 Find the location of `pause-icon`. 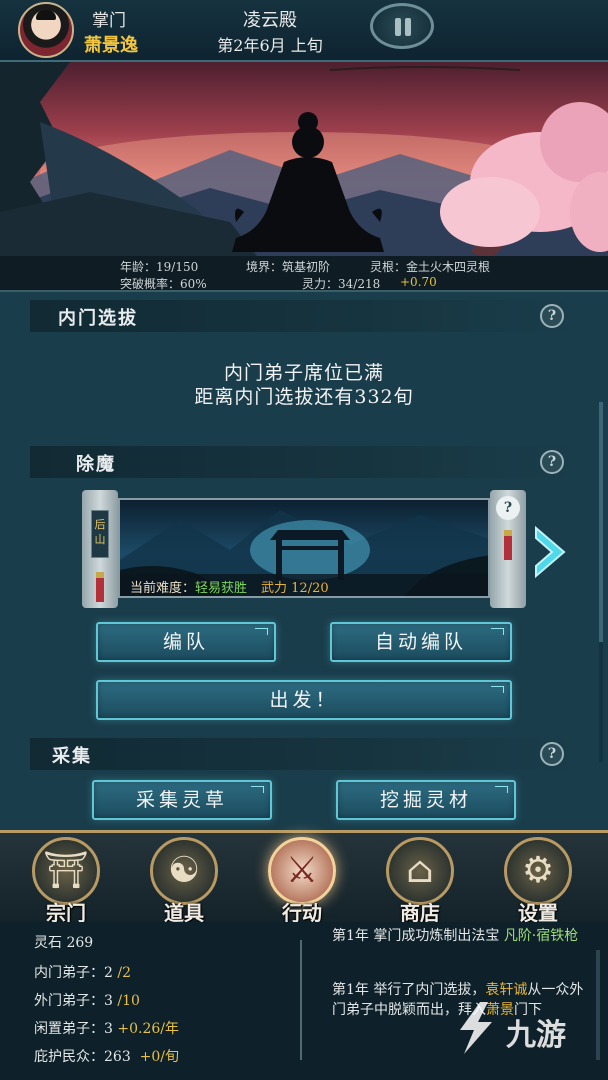

pause-icon is located at coordinates (398, 27).